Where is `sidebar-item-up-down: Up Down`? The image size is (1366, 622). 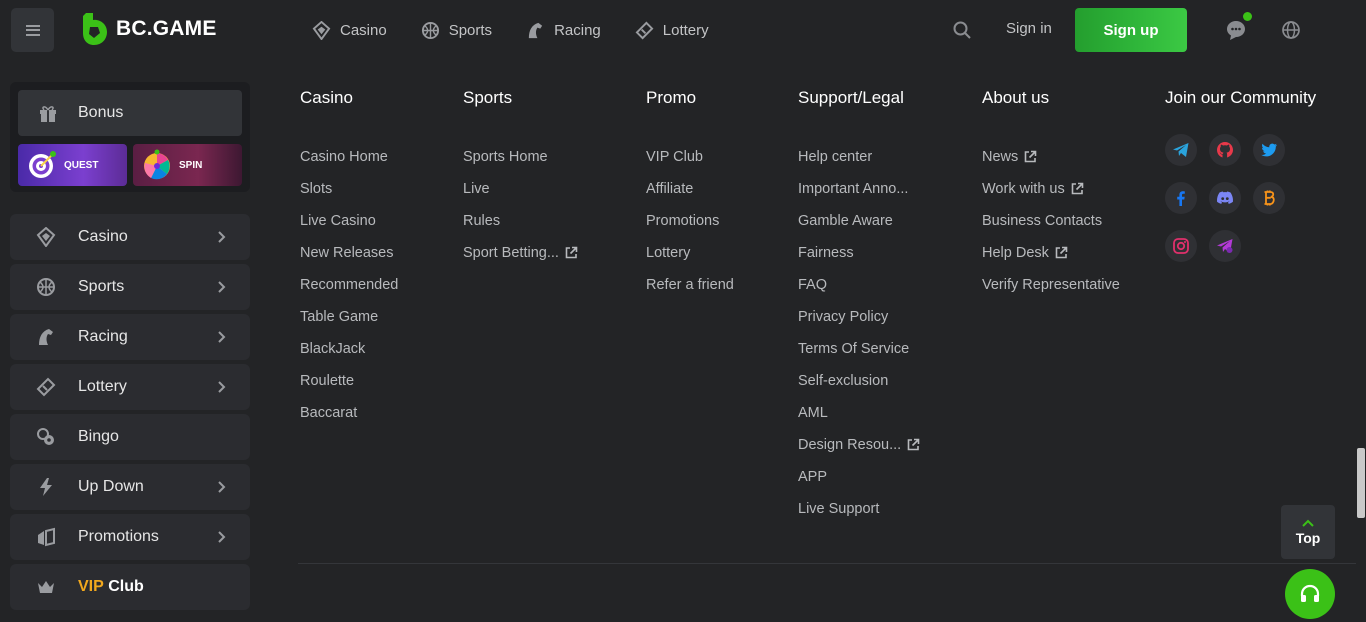 sidebar-item-up-down: Up Down is located at coordinates (130, 487).